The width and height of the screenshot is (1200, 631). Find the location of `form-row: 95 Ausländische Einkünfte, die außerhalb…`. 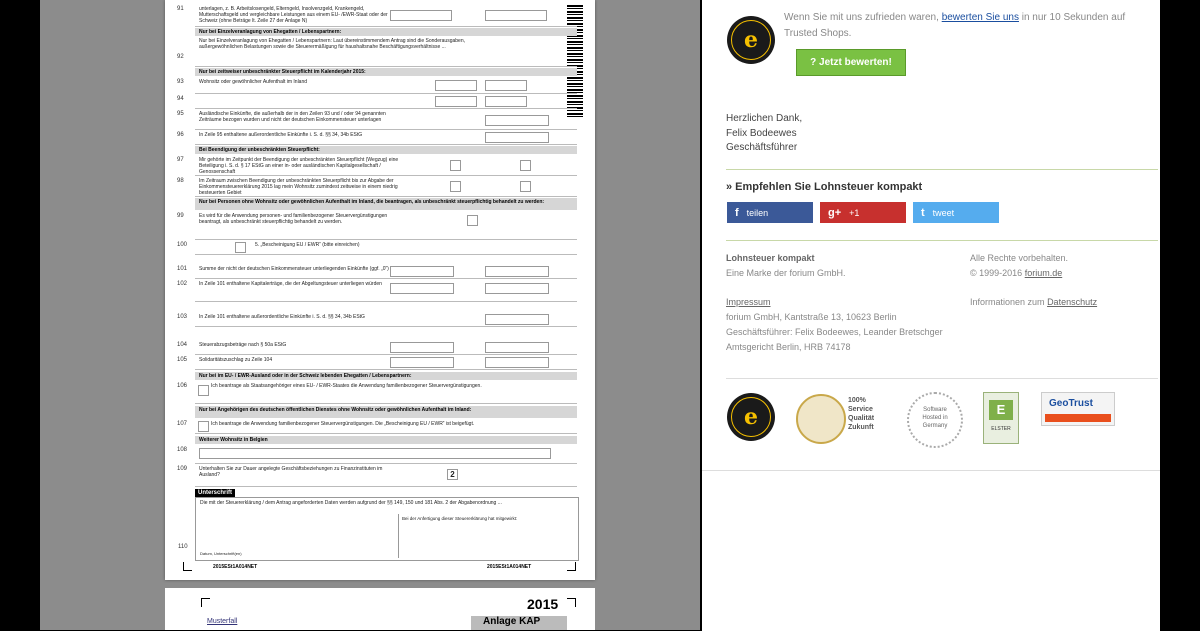

form-row: 95 Ausländische Einkünfte, die außerhalb… is located at coordinates (377, 119).